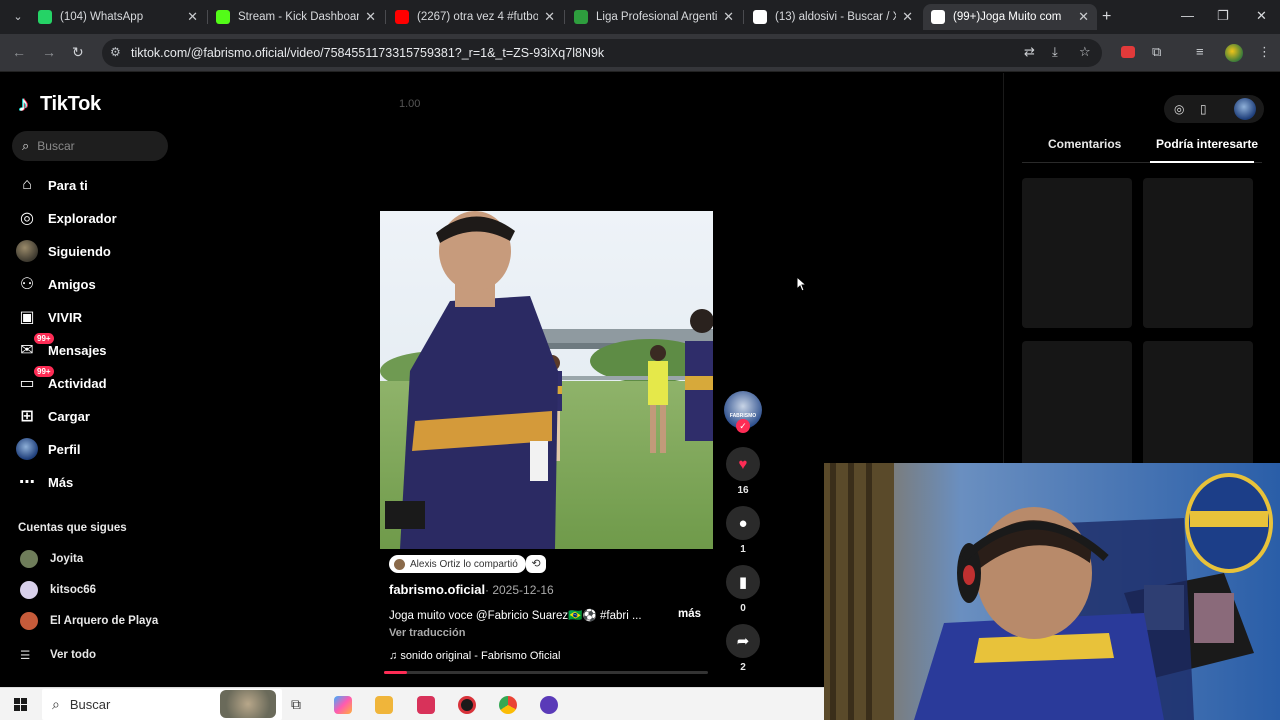  Describe the element at coordinates (1055, 52) in the screenshot. I see `install-app-icon: ⤓` at that location.